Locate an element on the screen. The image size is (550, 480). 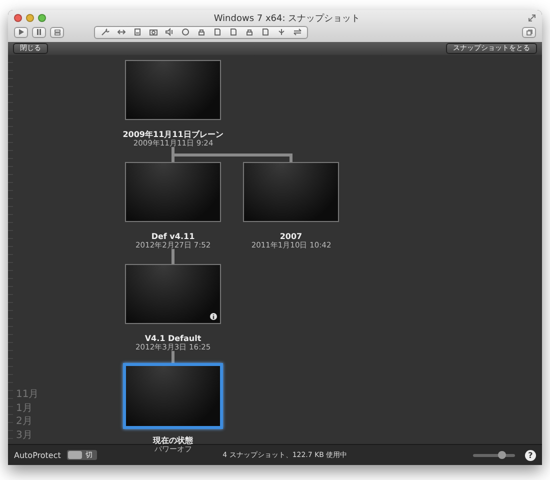
zoom-slider is located at coordinates (494, 455).